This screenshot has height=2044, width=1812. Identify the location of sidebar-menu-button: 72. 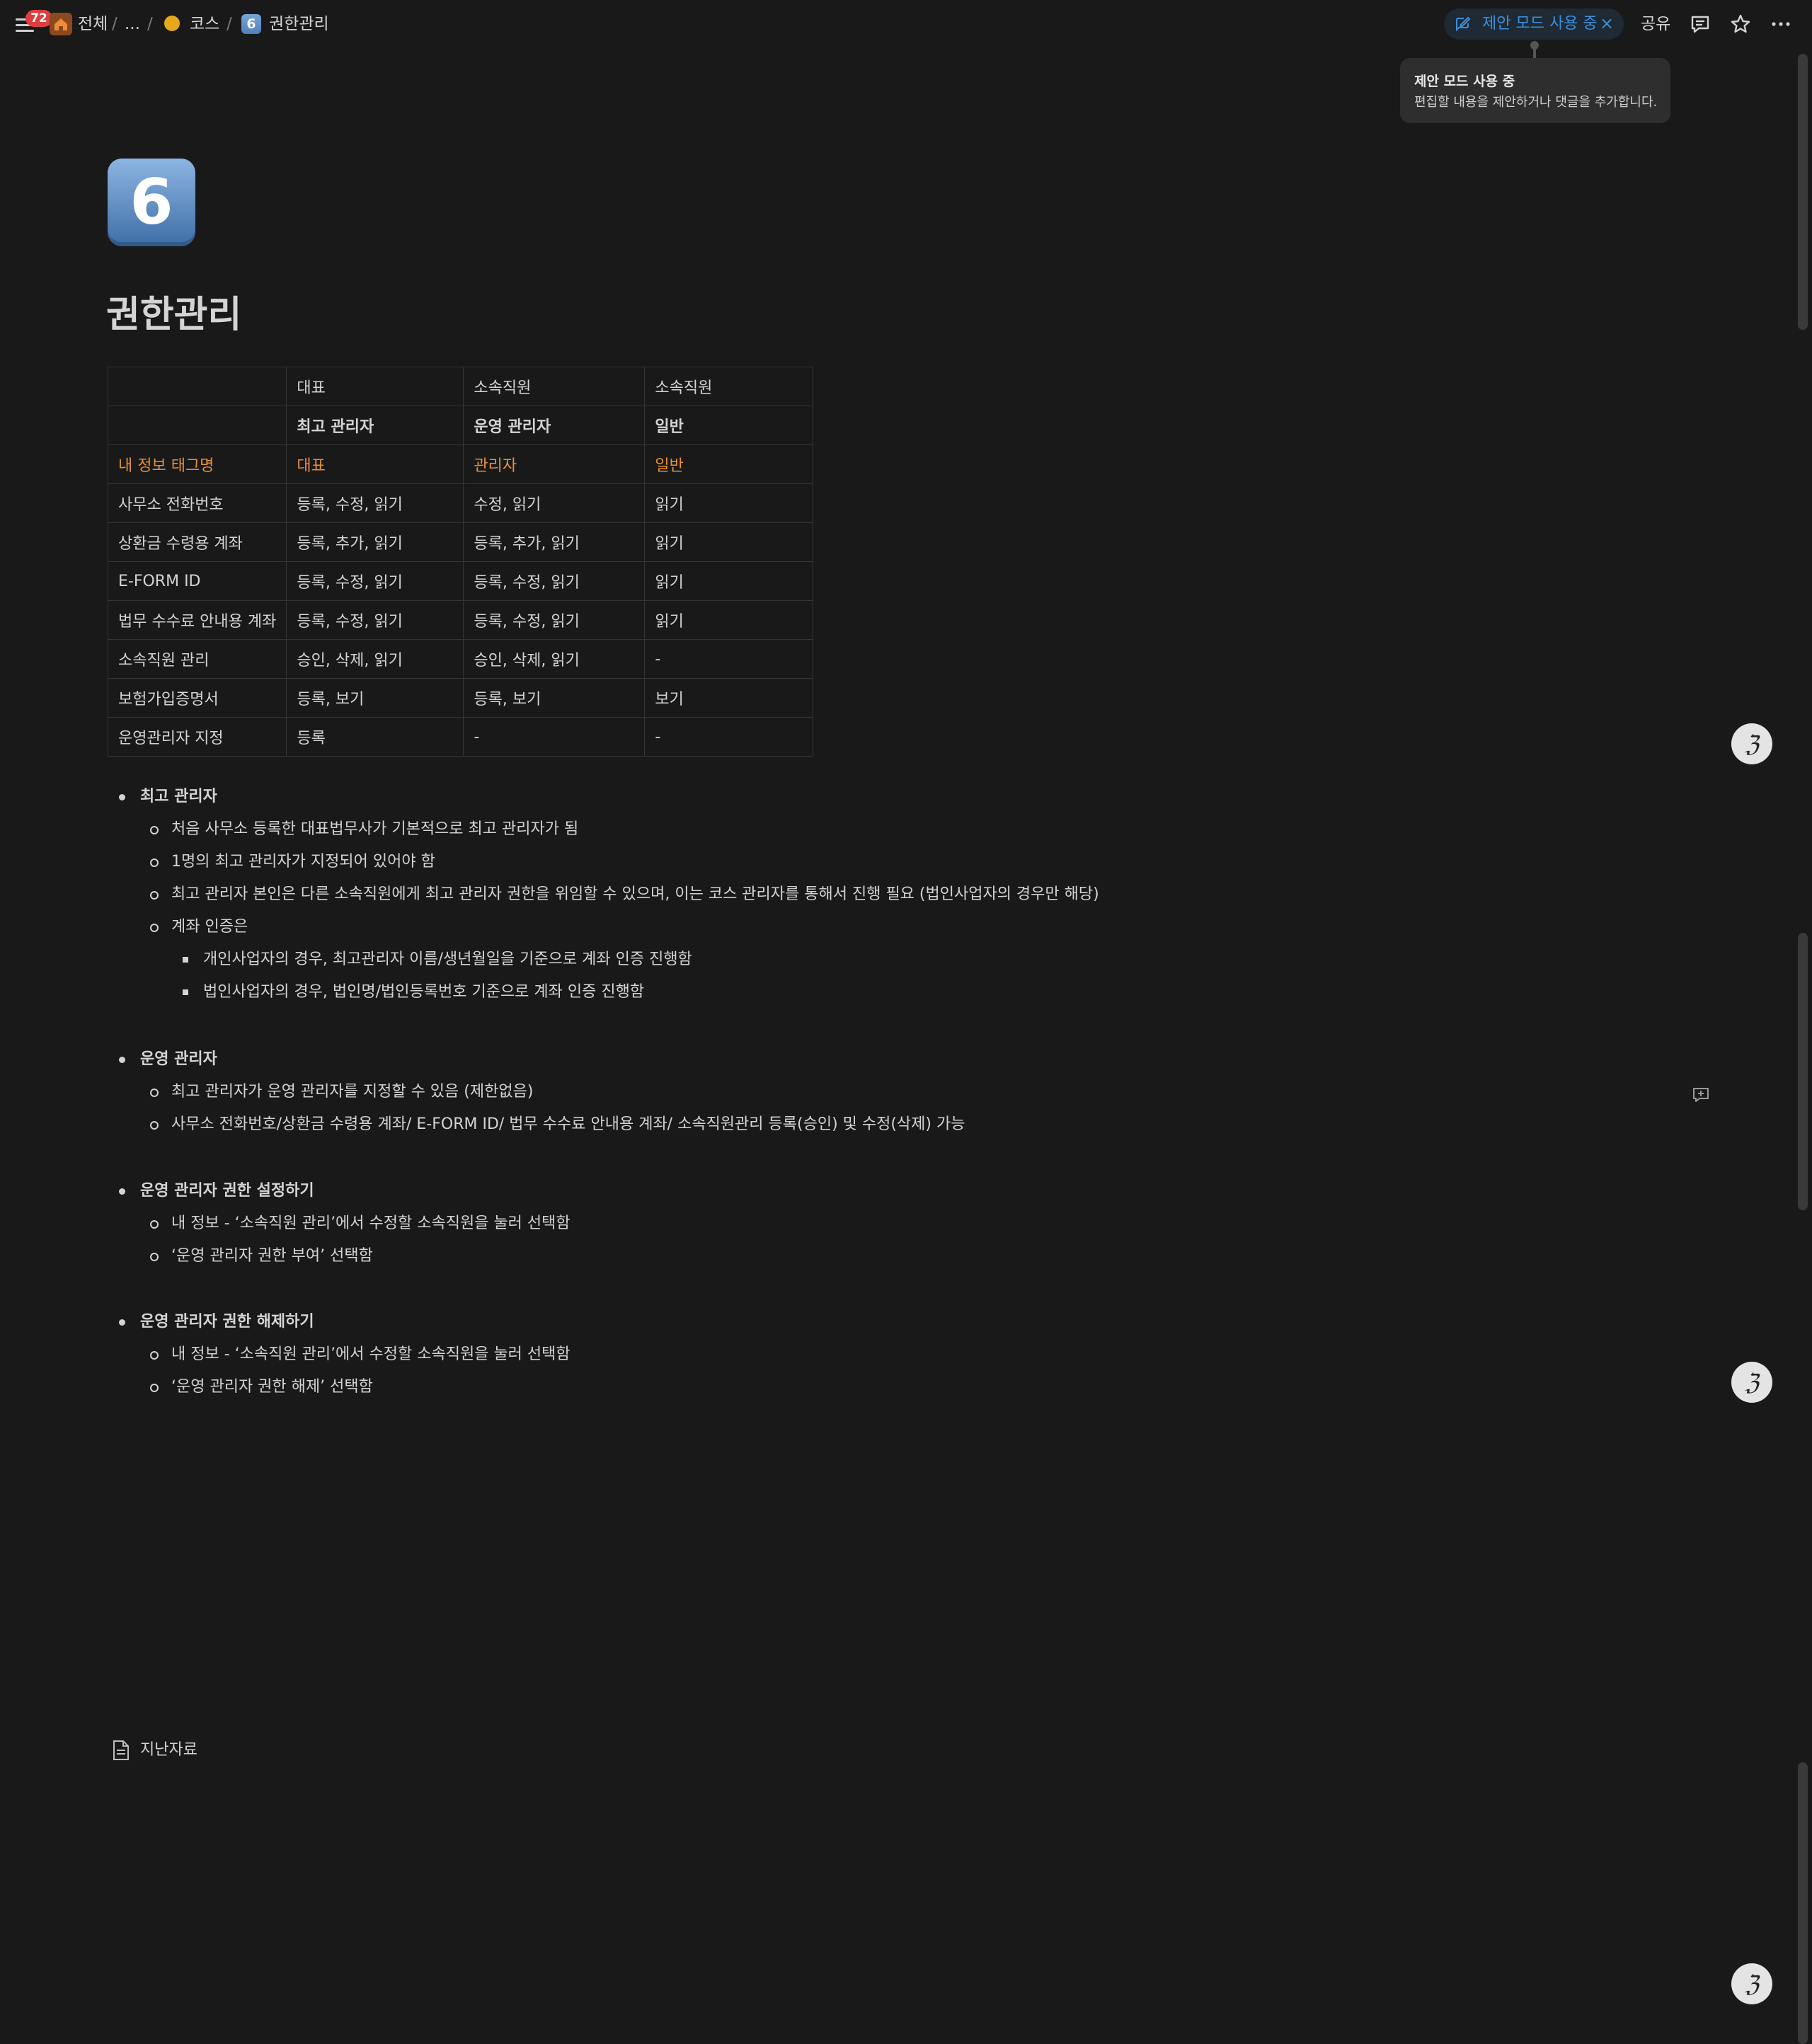
(33, 23).